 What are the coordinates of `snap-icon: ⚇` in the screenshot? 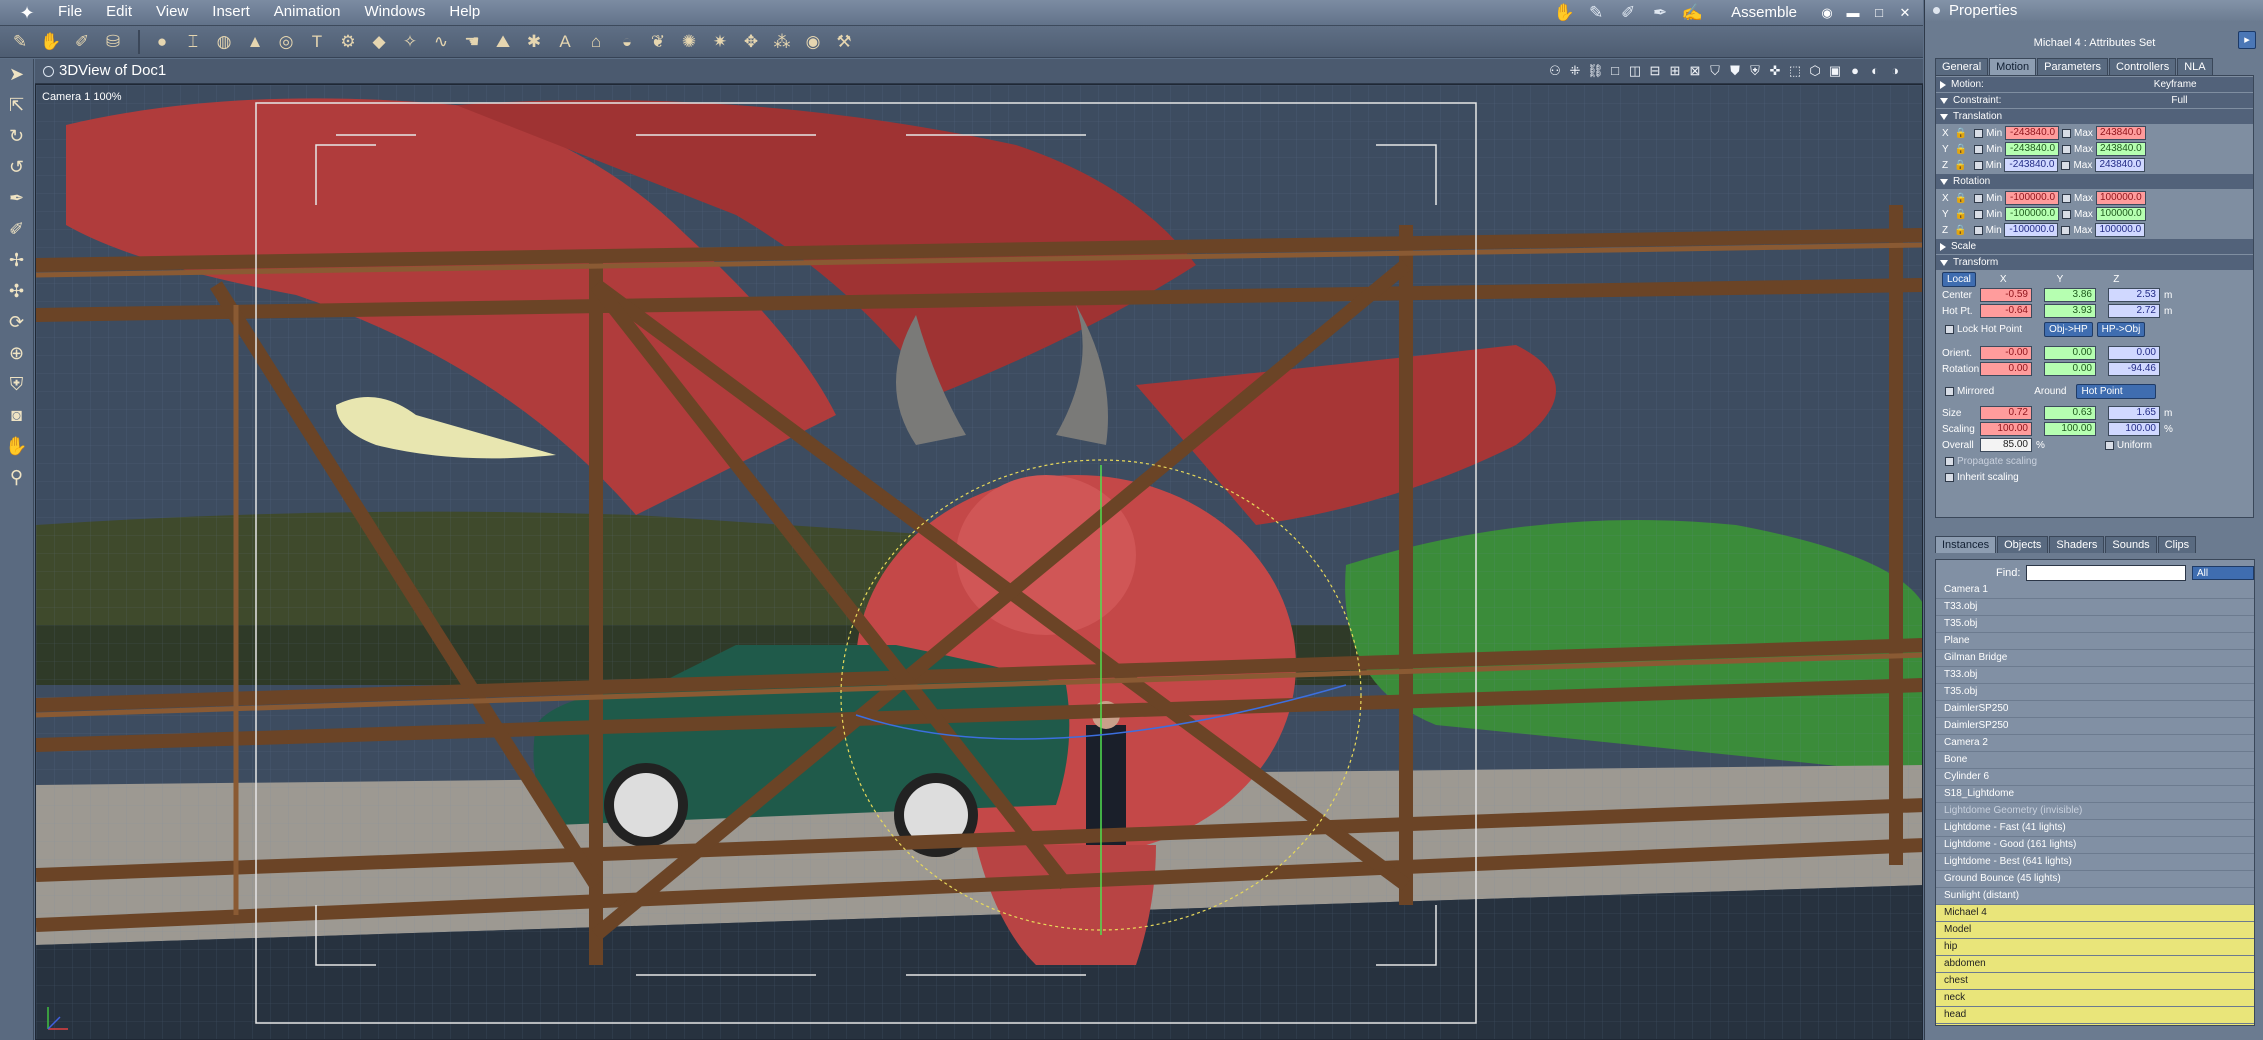 It's located at (1555, 70).